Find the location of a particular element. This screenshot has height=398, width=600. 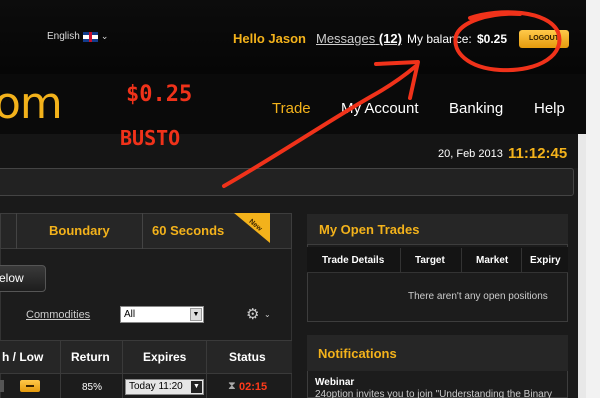

column-trade-details: Trade Details is located at coordinates (353, 260).